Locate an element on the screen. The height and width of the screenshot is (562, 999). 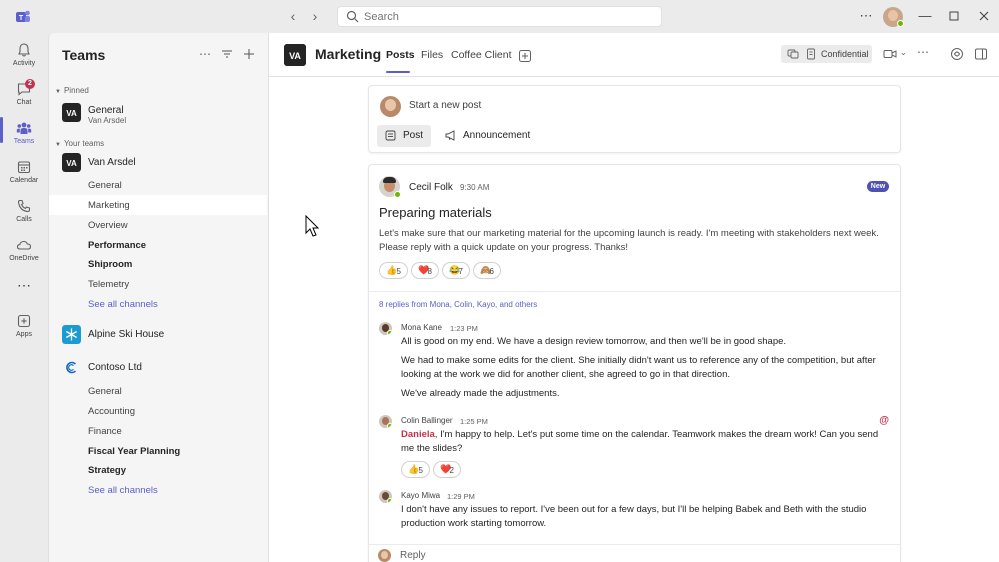
channel-overview: Overview is located at coordinates (108, 225).